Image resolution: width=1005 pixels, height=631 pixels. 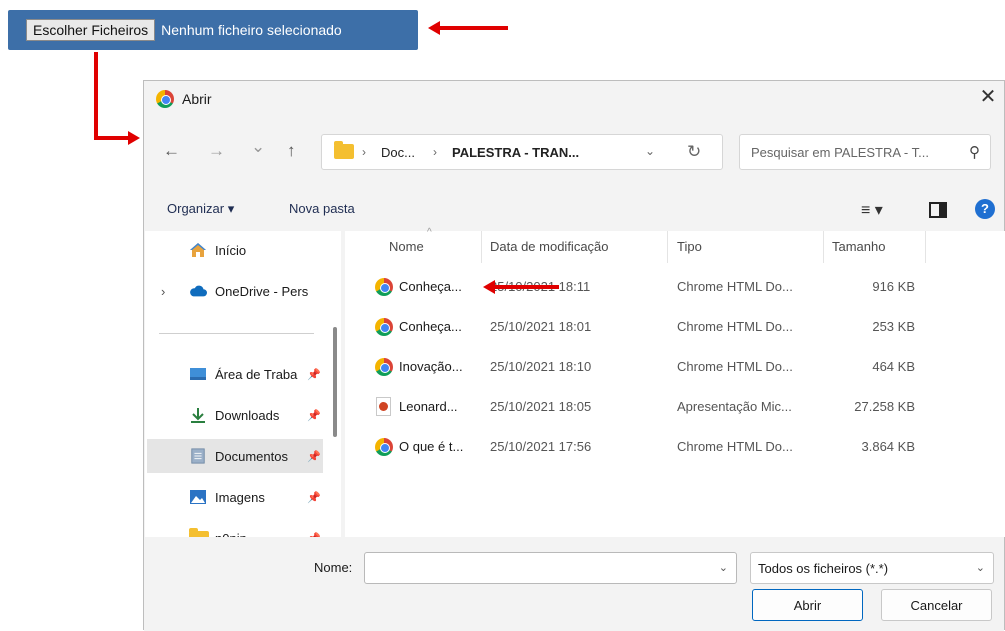 I want to click on column-header-name: Nome, so click(x=406, y=246).